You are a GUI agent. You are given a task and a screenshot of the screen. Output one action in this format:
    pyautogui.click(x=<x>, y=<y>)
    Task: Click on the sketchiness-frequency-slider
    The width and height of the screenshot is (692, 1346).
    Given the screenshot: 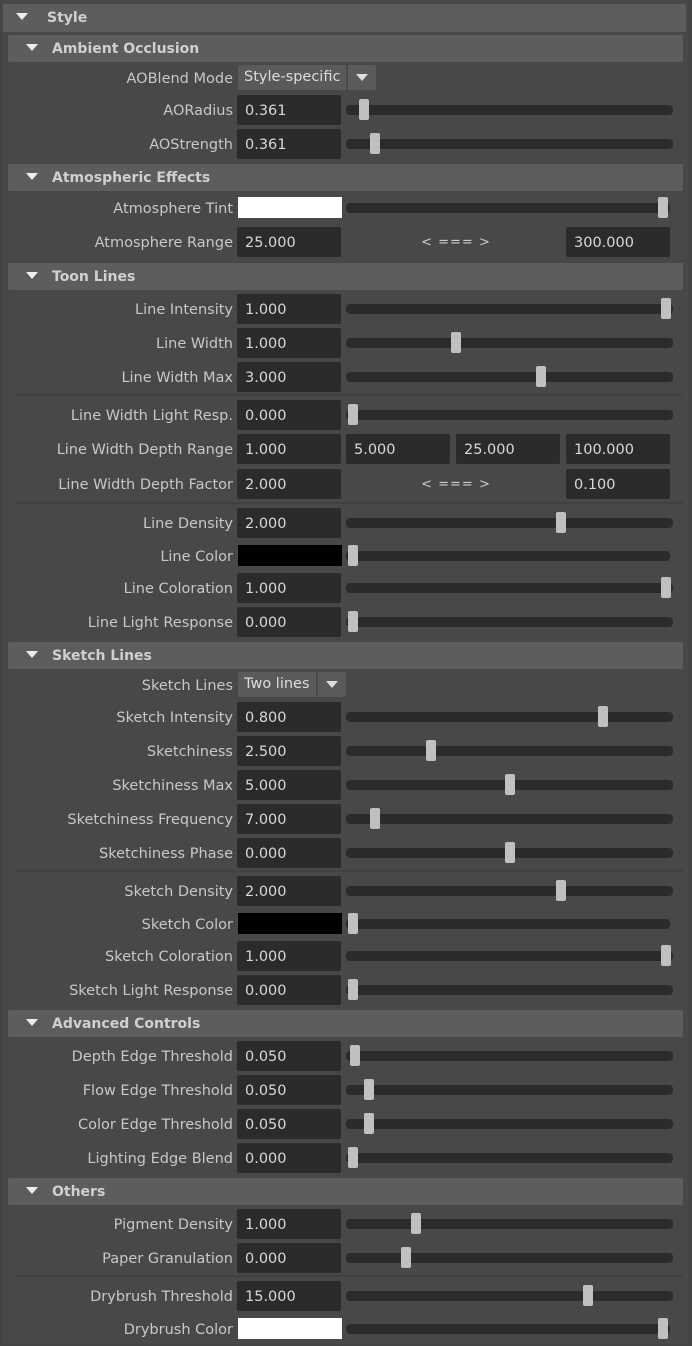 What is the action you would take?
    pyautogui.click(x=509, y=818)
    